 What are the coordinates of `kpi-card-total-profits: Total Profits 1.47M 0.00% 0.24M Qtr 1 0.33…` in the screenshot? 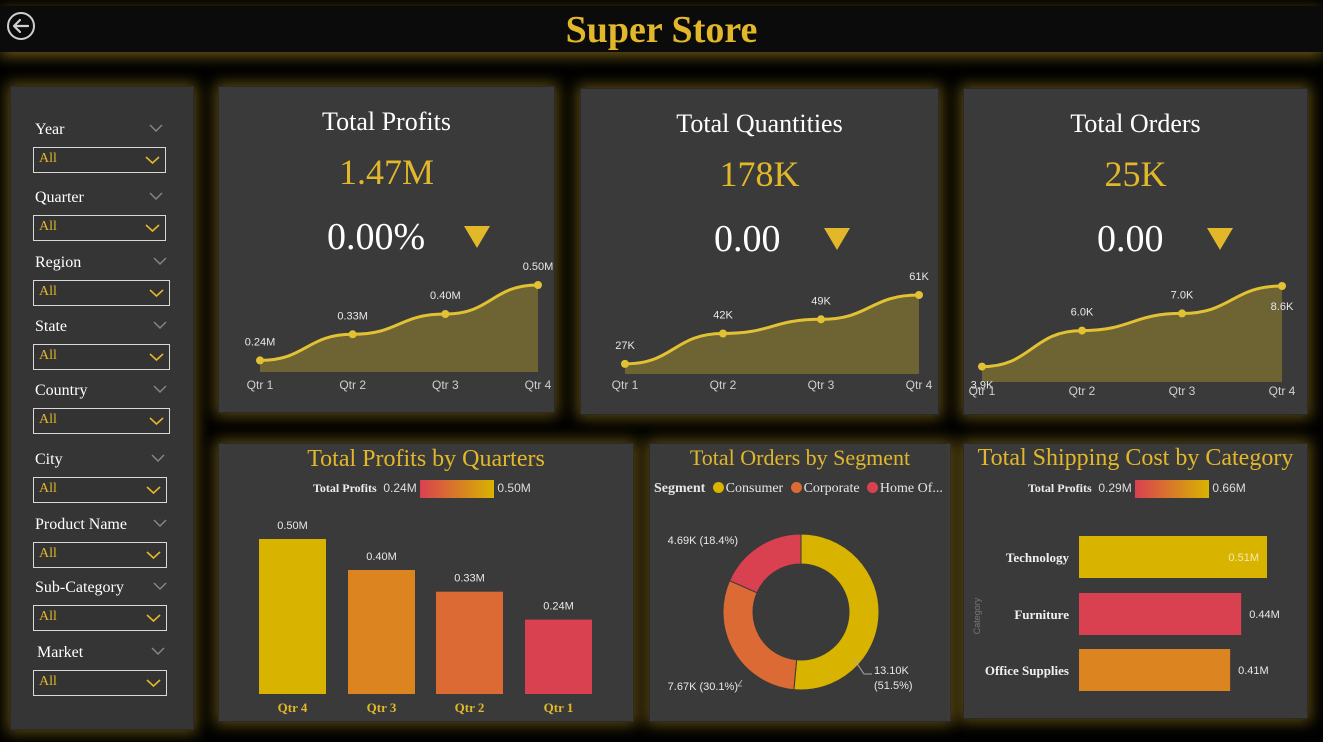 It's located at (386, 249).